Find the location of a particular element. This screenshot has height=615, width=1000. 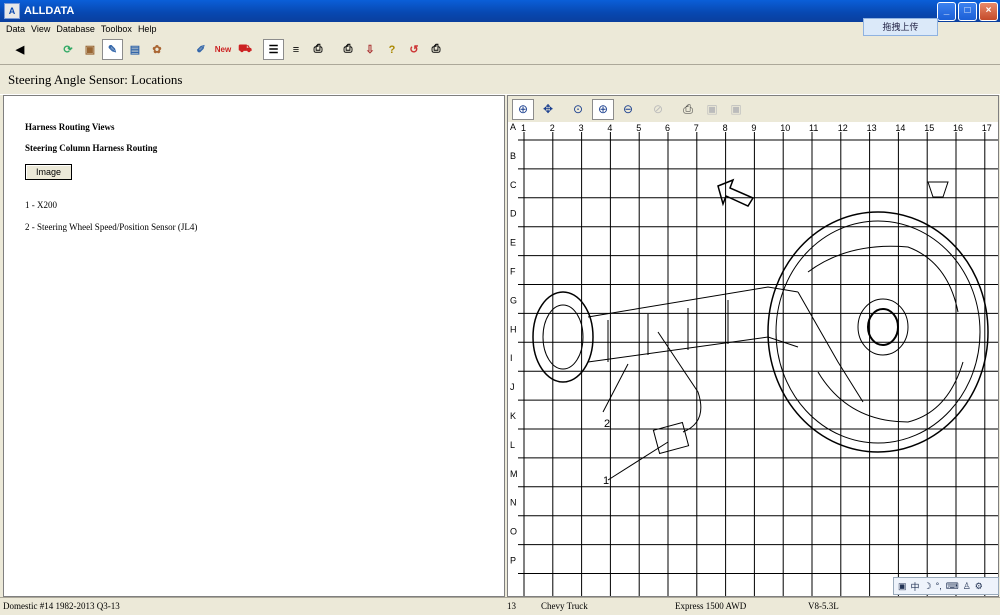

info-icon: ? is located at coordinates (392, 50).